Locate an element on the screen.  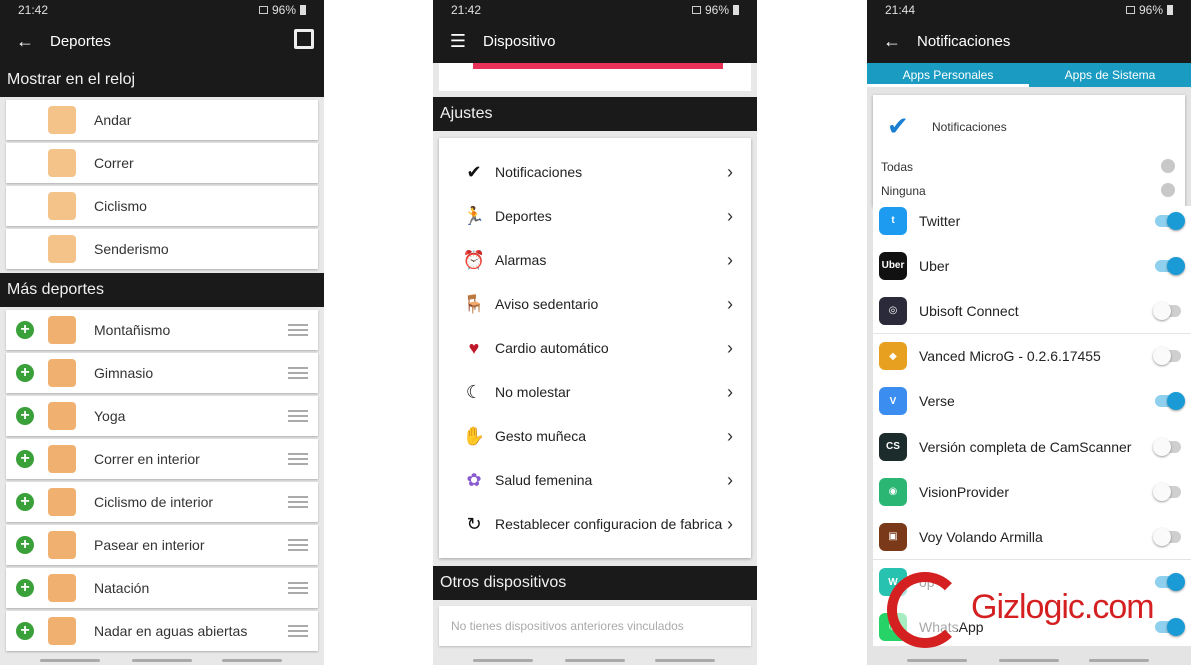
app-row: Uber Uber is located at coordinates (1032, 266).